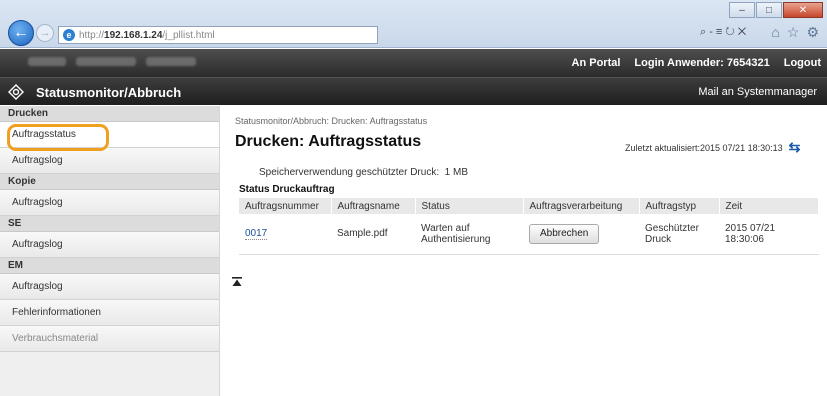 This screenshot has height=396, width=827. Describe the element at coordinates (92, 35) in the screenshot. I see `address-prefix: http://` at that location.